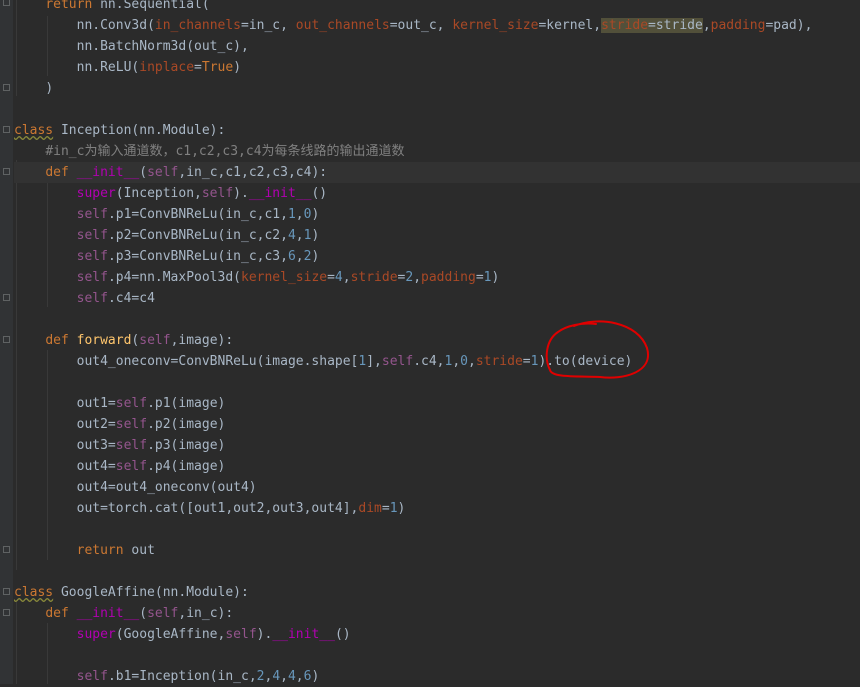  What do you see at coordinates (96, 403) in the screenshot?
I see `code-token: out1=` at bounding box center [96, 403].